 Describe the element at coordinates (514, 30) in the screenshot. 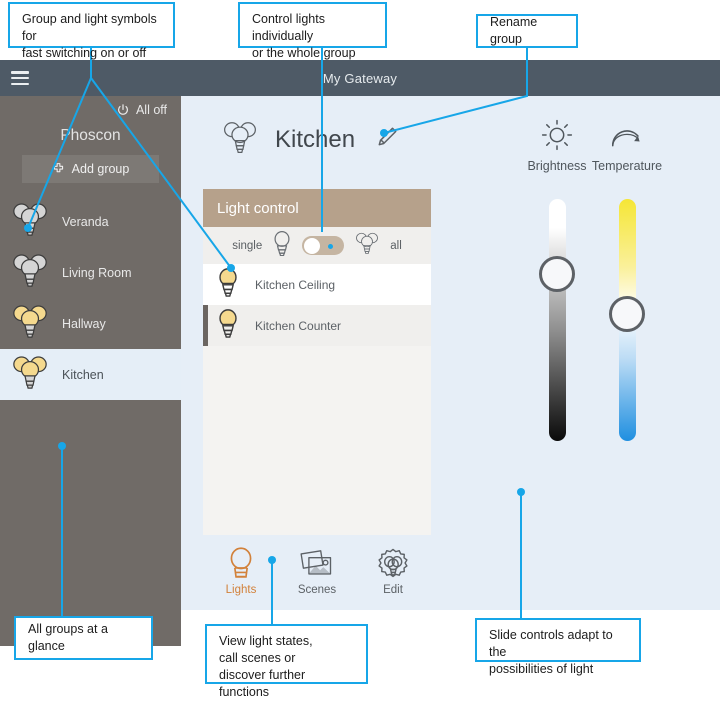

I see `callout-text: Rename group` at that location.